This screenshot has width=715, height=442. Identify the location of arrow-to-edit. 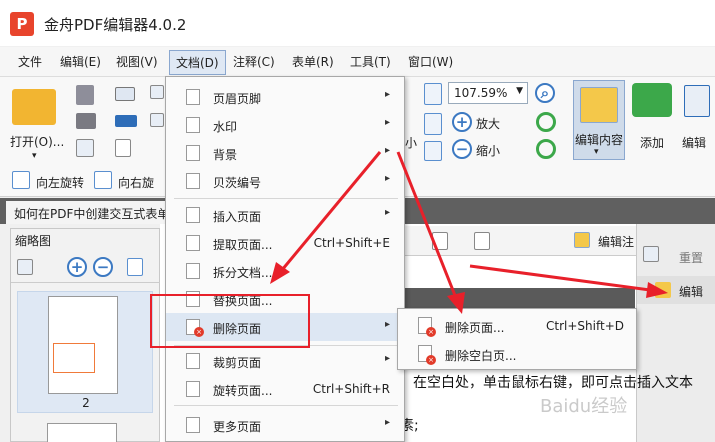
(560, 278).